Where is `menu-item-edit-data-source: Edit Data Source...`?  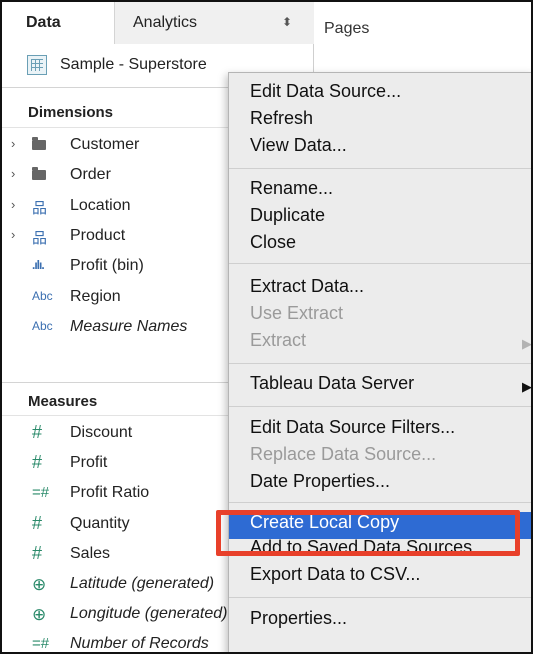 menu-item-edit-data-source: Edit Data Source... is located at coordinates (380, 94).